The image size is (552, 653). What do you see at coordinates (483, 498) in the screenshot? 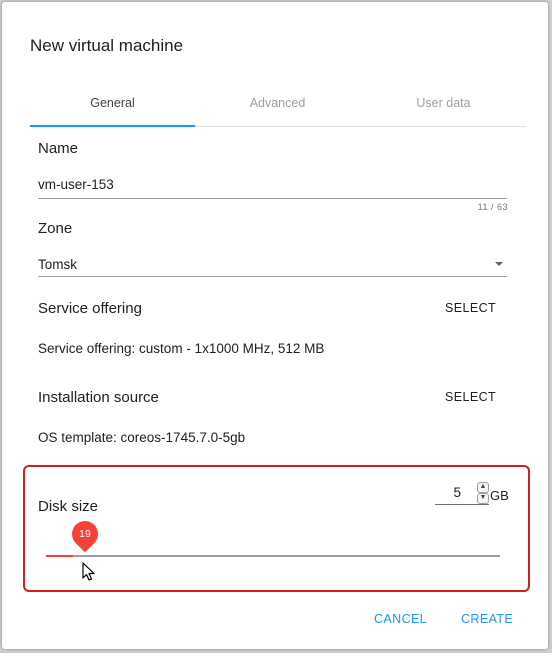
I see `decrement-icon: ▼` at bounding box center [483, 498].